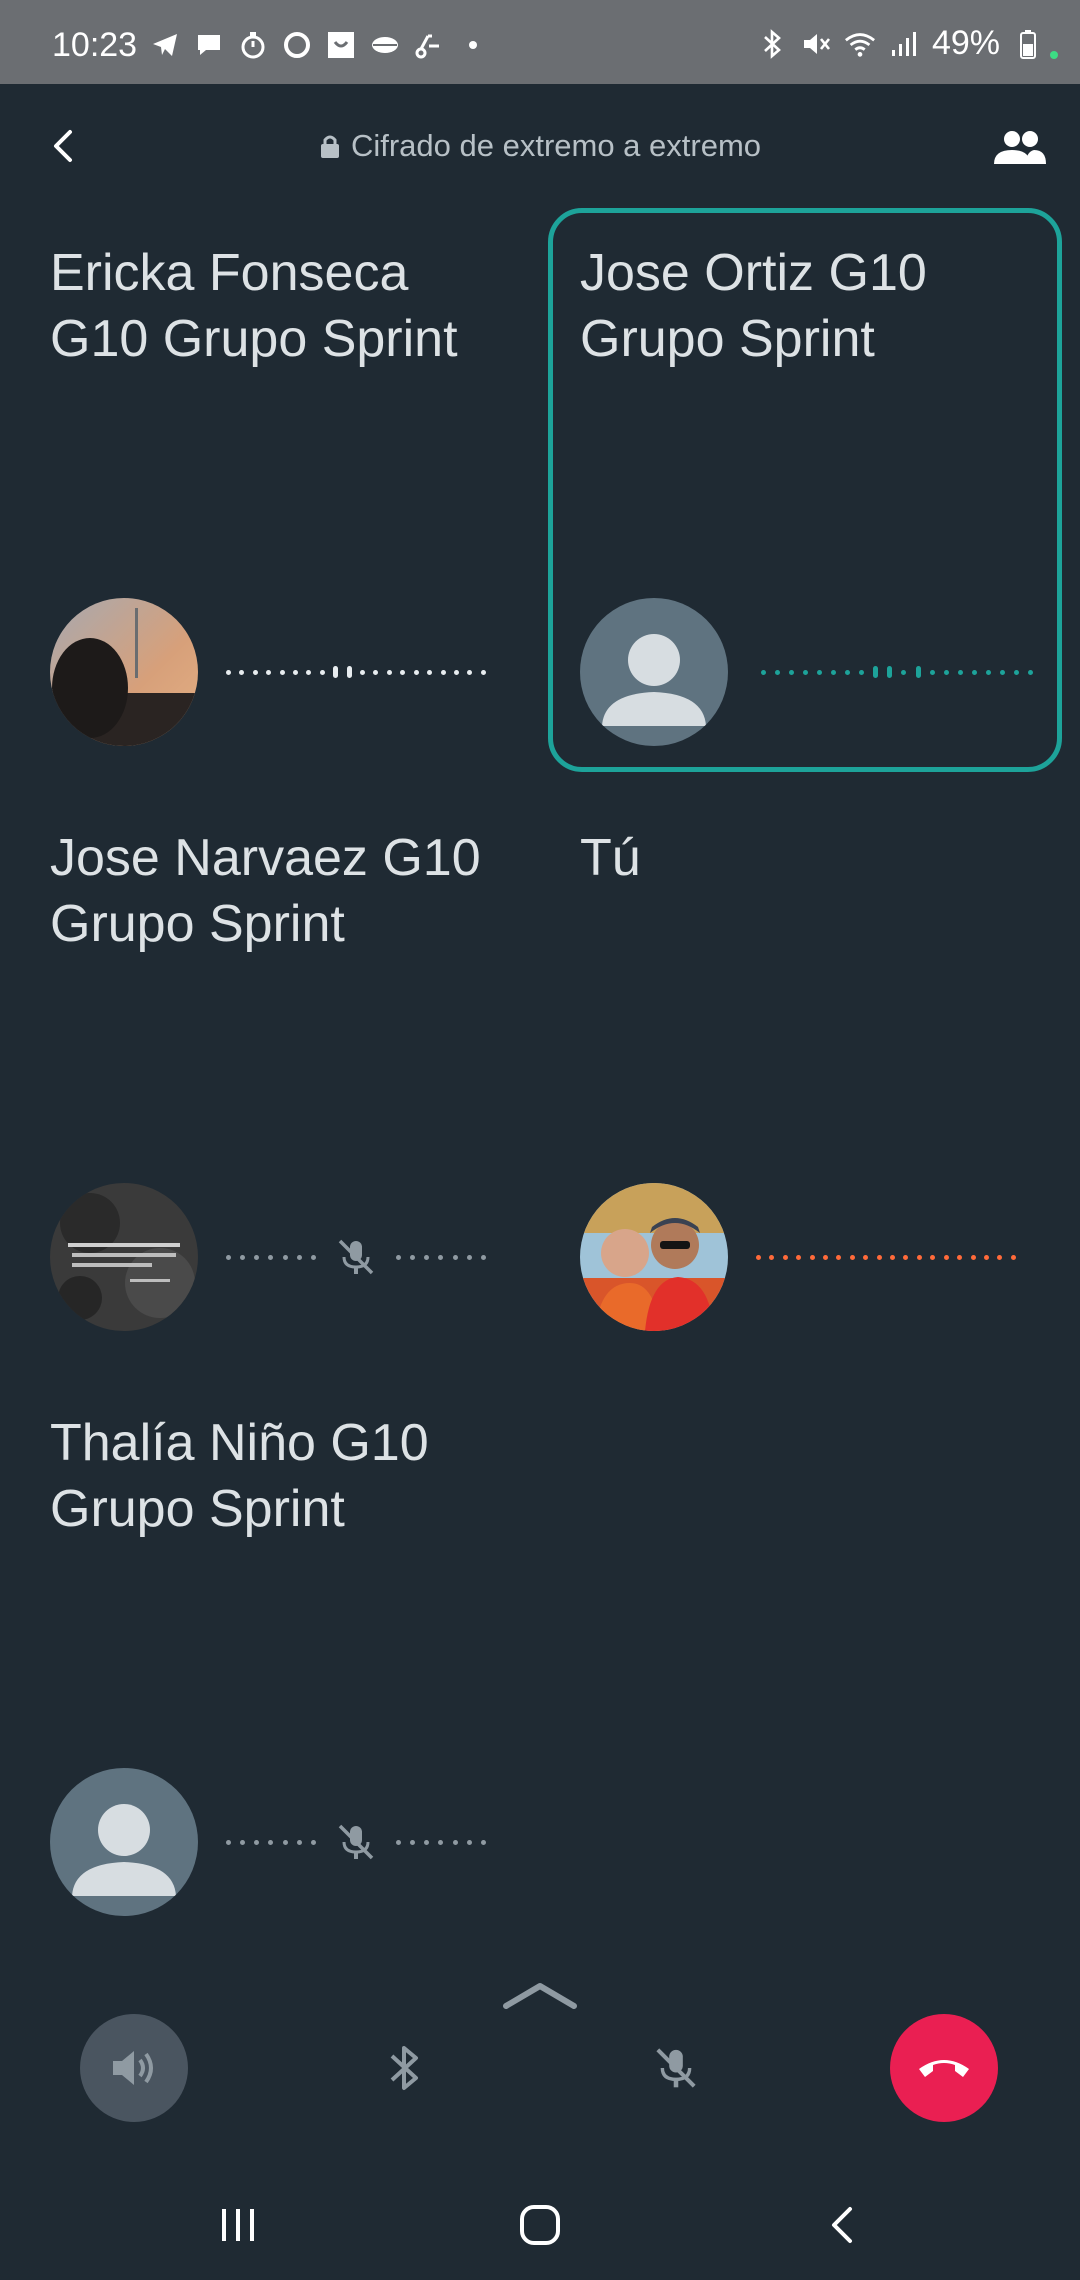 Image resolution: width=1080 pixels, height=2280 pixels. I want to click on wifi-icon, so click(860, 44).